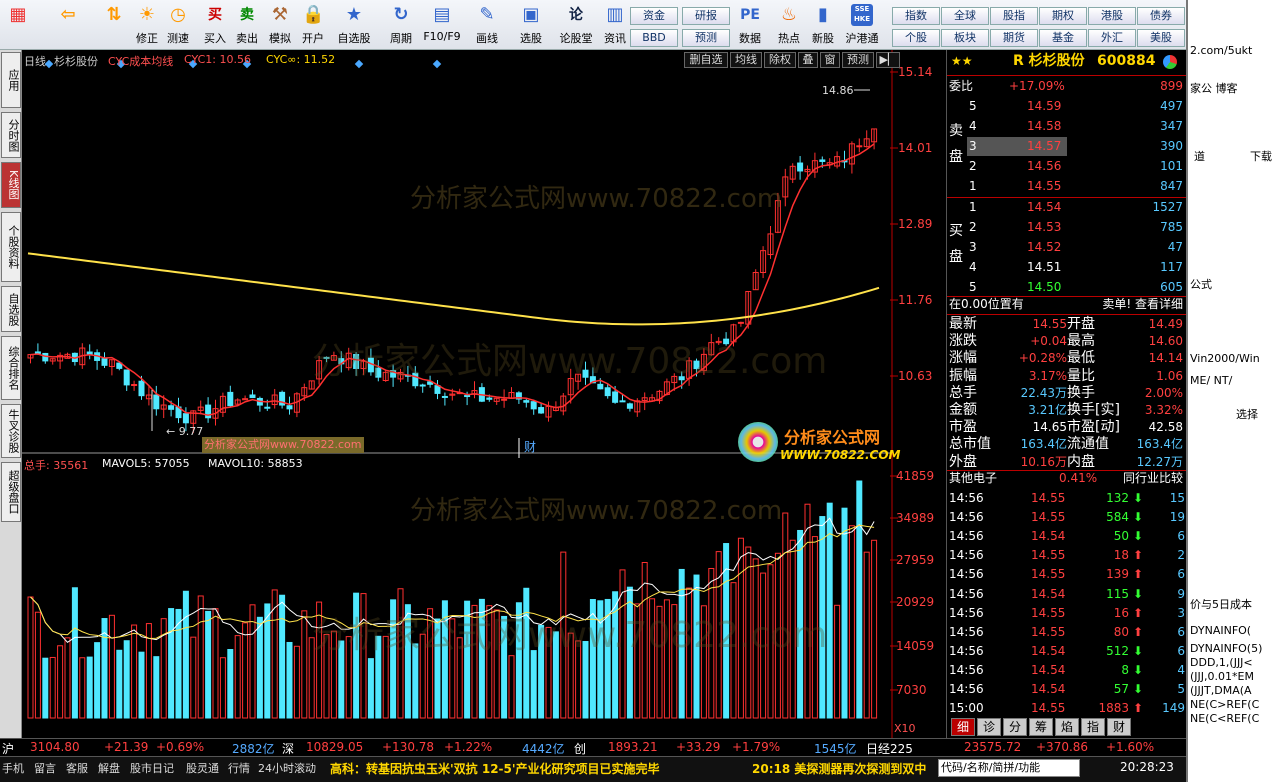  I want to click on cycle-button: ↻ 周期, so click(401, 26).